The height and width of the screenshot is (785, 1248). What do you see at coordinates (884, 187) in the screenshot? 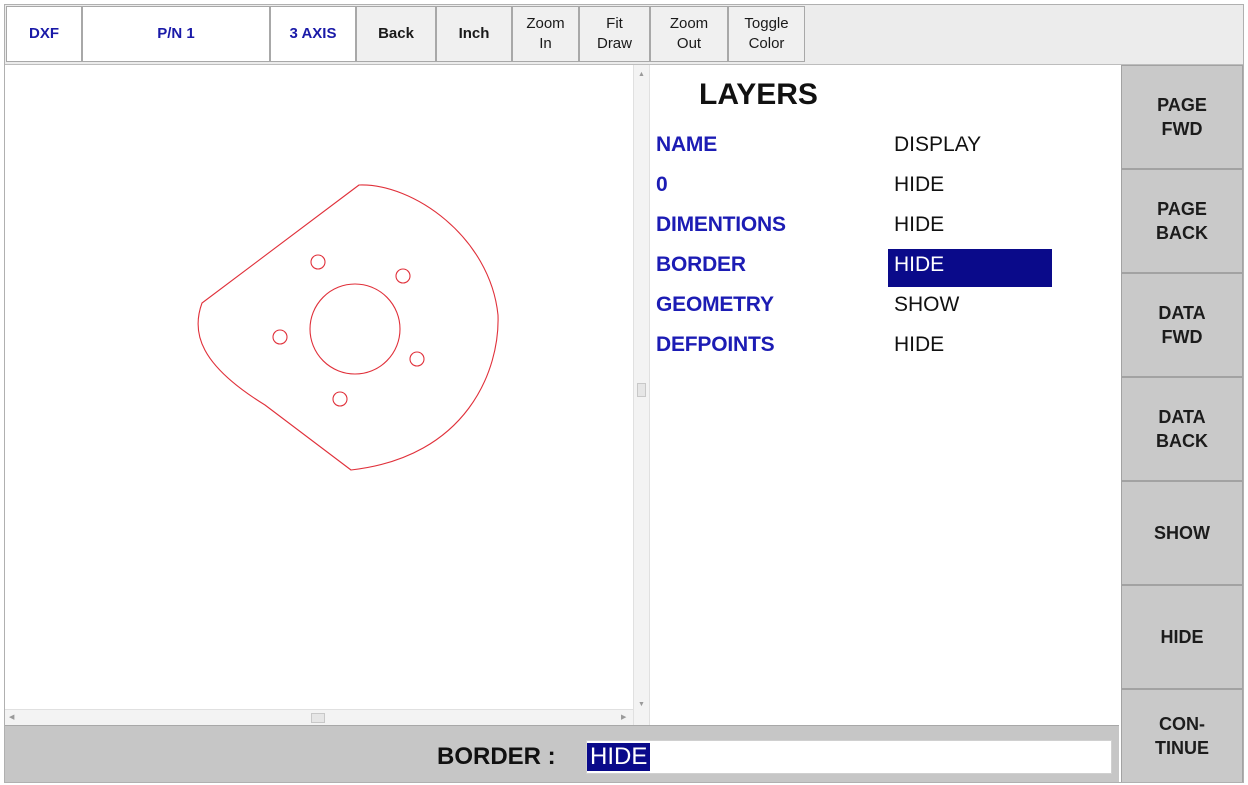
I see `layer-row: 0 HIDE` at bounding box center [884, 187].